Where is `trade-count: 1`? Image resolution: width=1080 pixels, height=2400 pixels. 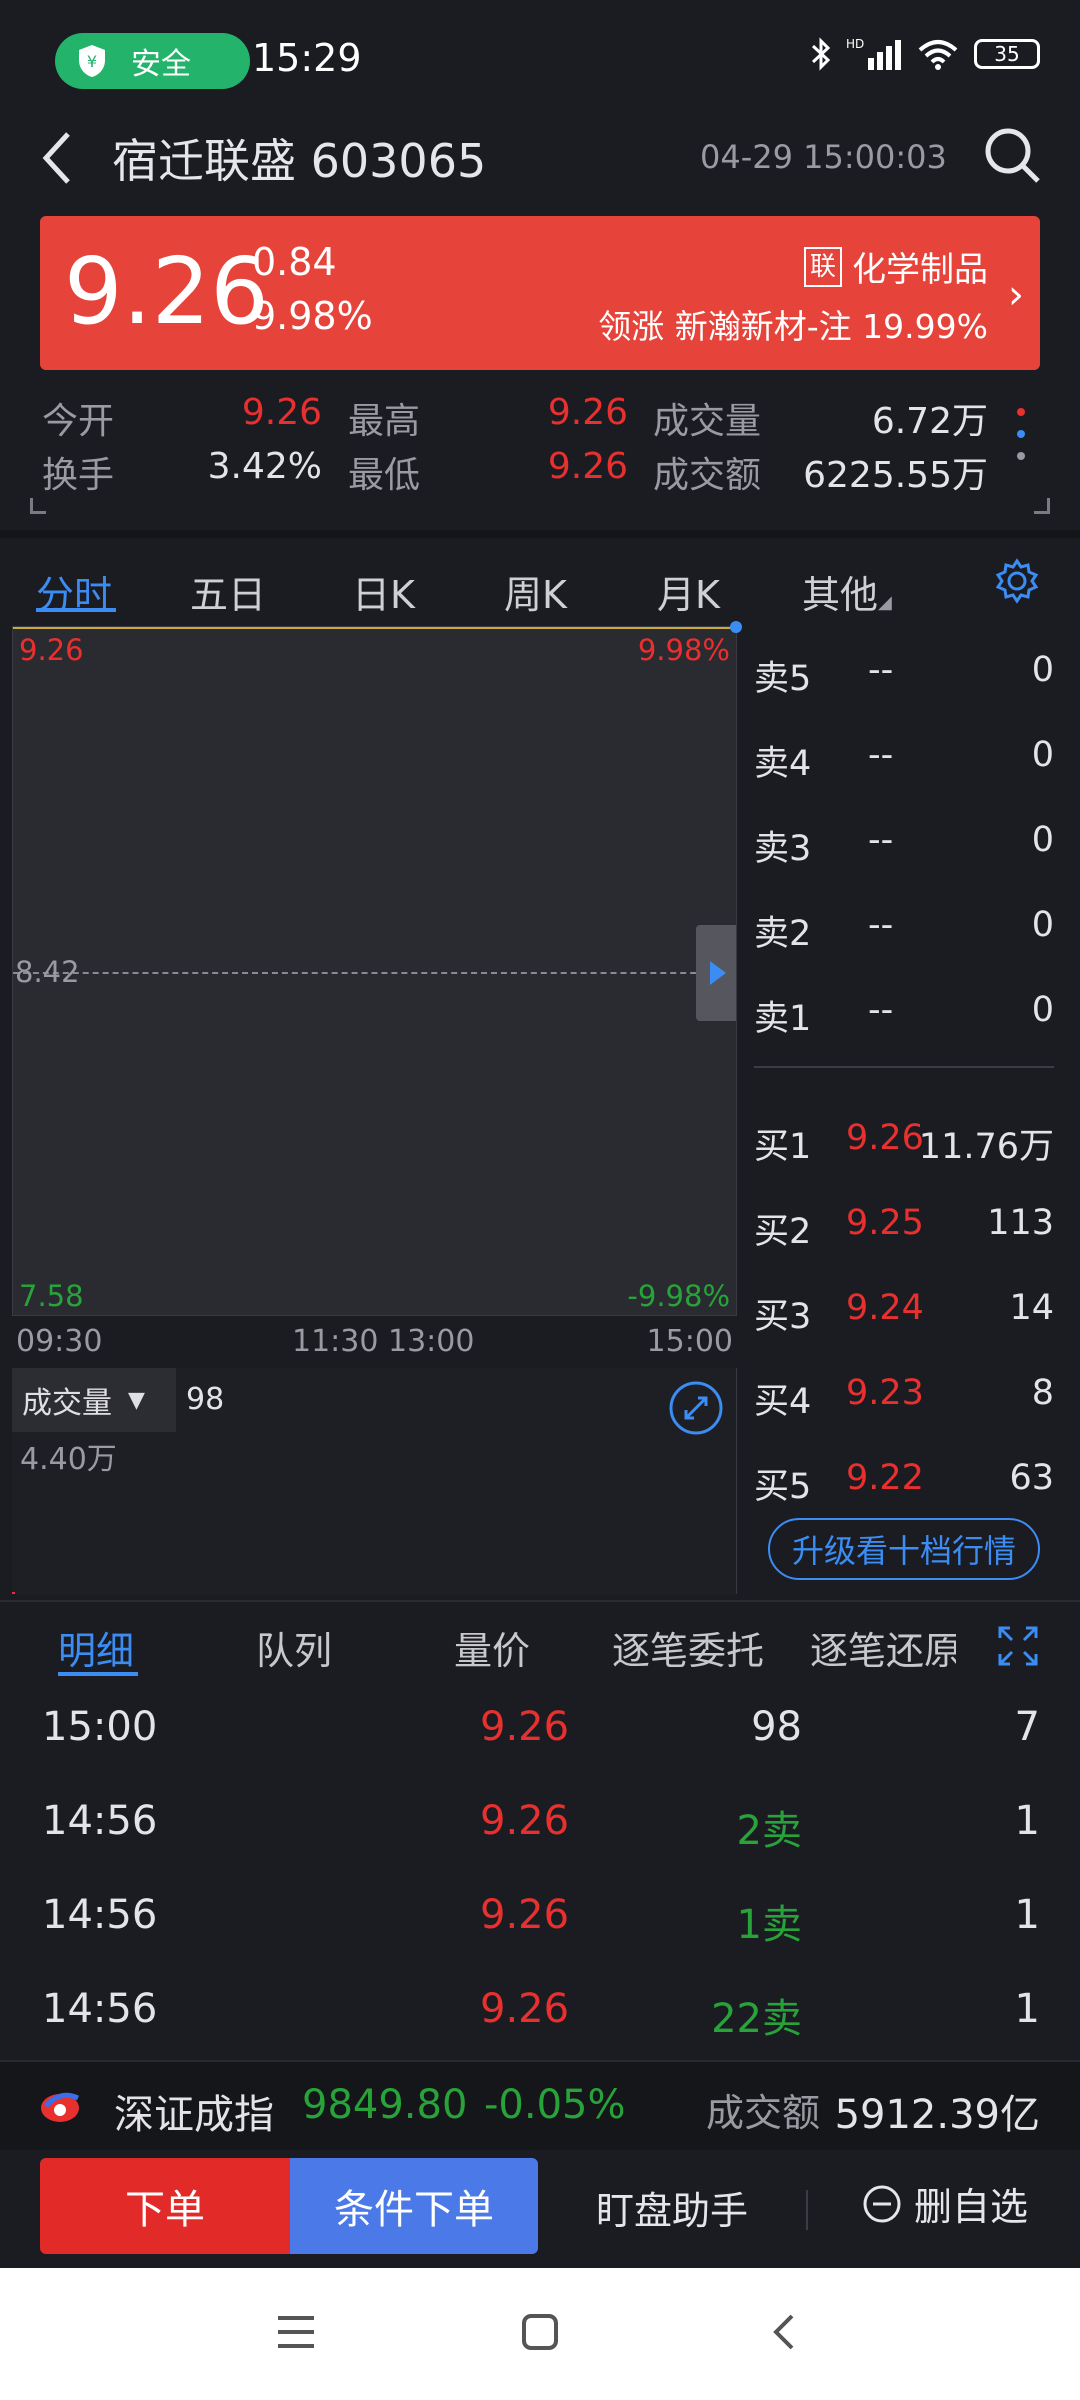
trade-count: 1 is located at coordinates (1027, 1821).